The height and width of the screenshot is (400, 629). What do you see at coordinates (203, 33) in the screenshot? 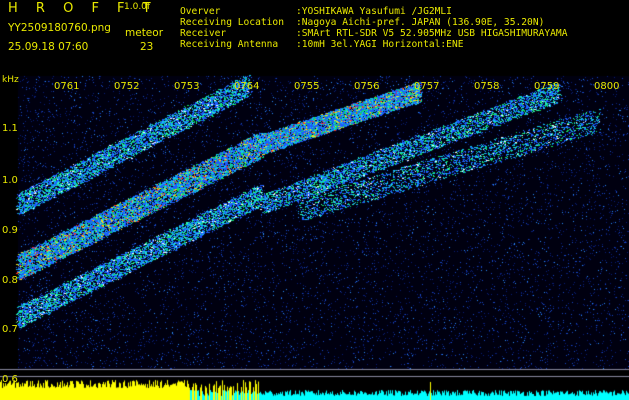
I see `info-key: Receiver` at bounding box center [203, 33].